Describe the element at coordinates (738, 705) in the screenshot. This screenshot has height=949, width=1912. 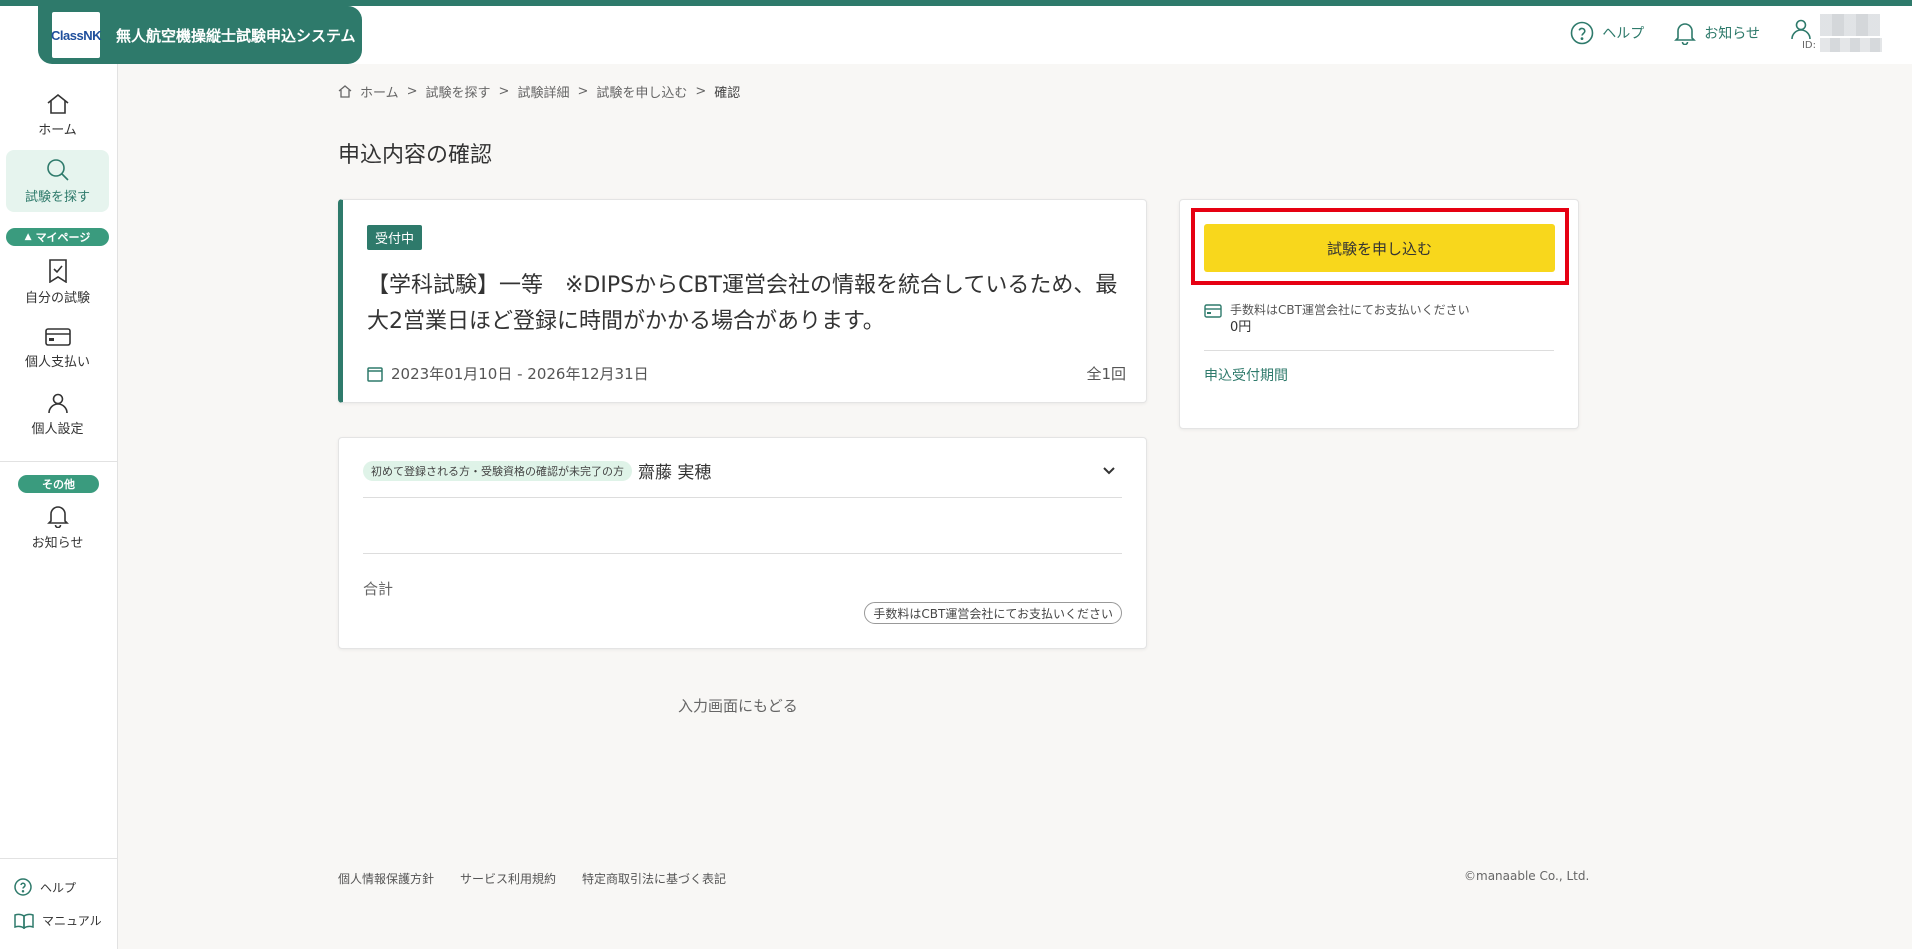
I see `back-to-input-link: 入力画面にもどる` at that location.